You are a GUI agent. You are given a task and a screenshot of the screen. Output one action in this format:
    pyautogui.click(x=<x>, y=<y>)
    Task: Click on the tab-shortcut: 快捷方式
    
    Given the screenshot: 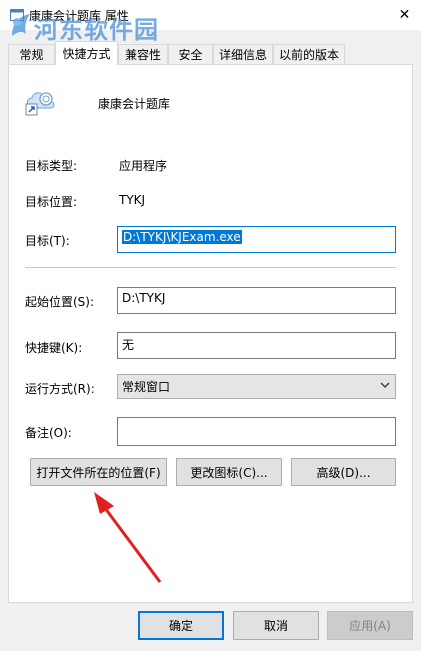 What is the action you would take?
    pyautogui.click(x=86, y=53)
    